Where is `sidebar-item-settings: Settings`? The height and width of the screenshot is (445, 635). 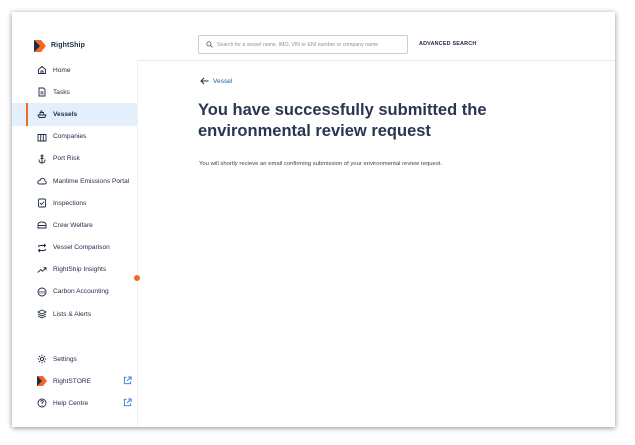
sidebar-item-settings: Settings is located at coordinates (74, 359).